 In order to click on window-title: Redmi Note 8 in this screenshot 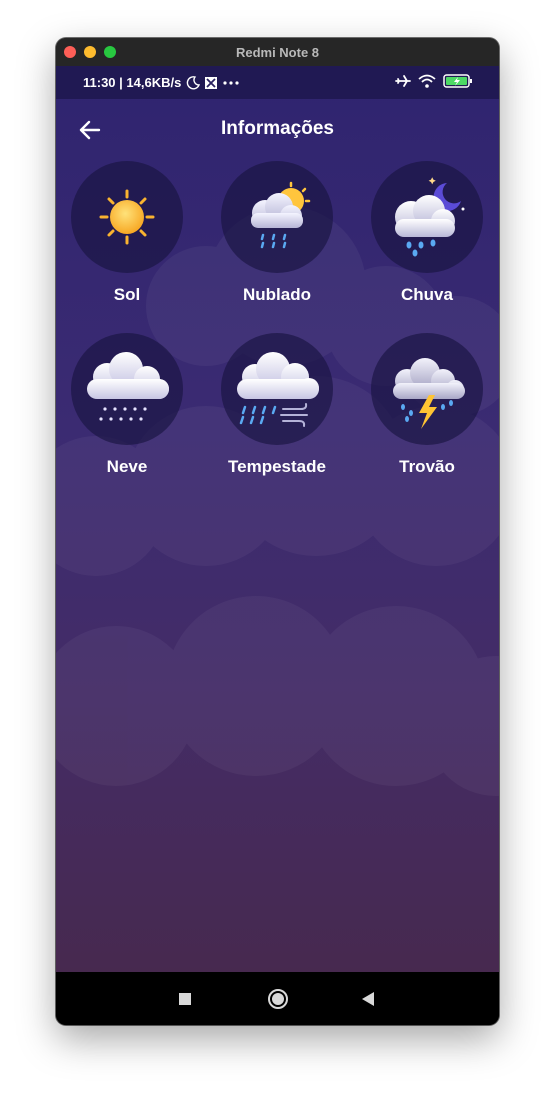, I will do `click(277, 52)`.